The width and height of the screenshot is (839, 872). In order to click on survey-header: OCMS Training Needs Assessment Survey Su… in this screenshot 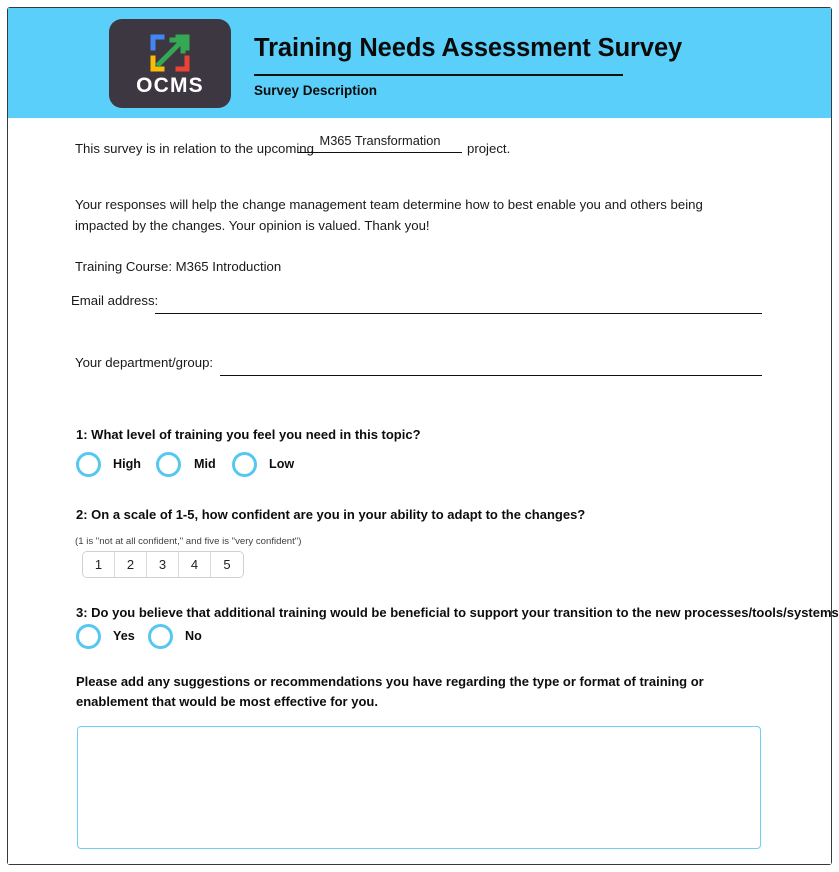, I will do `click(419, 63)`.